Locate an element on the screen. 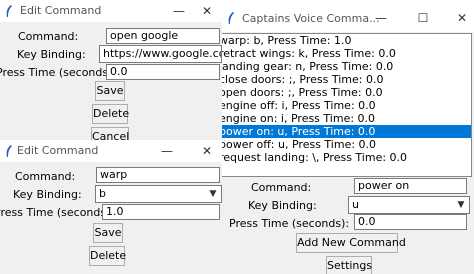 Image resolution: width=474 pixels, height=274 pixels. list-item: landing gear: n, Press Time: 0.0 is located at coordinates (346, 66).